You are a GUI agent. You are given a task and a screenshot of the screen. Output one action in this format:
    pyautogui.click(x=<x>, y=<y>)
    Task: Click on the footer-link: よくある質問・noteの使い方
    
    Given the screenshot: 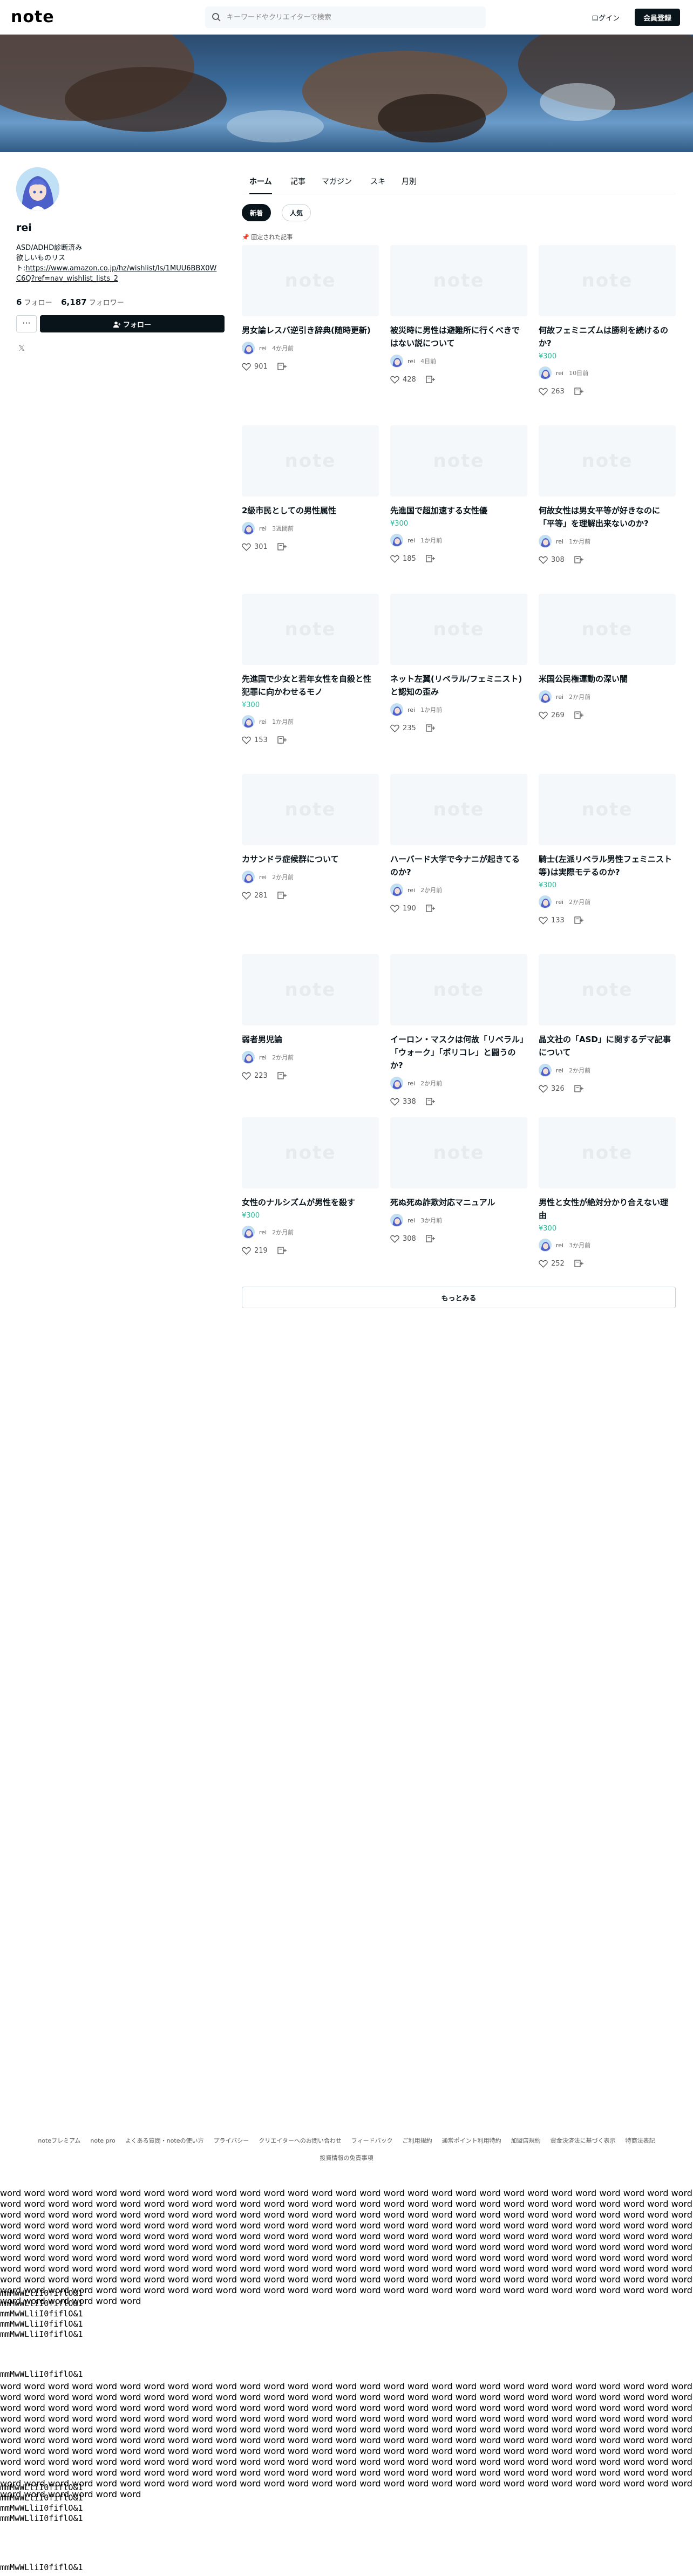 What is the action you would take?
    pyautogui.click(x=165, y=2141)
    